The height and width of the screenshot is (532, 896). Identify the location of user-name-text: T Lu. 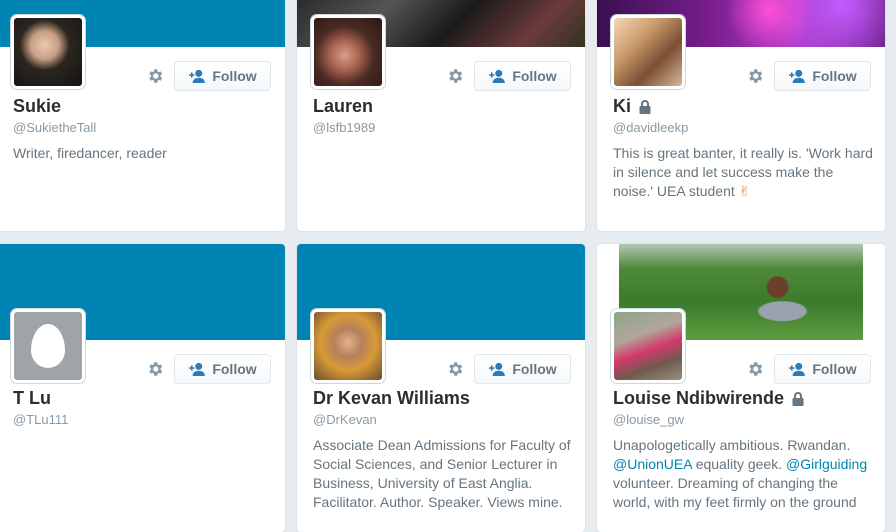
(32, 398).